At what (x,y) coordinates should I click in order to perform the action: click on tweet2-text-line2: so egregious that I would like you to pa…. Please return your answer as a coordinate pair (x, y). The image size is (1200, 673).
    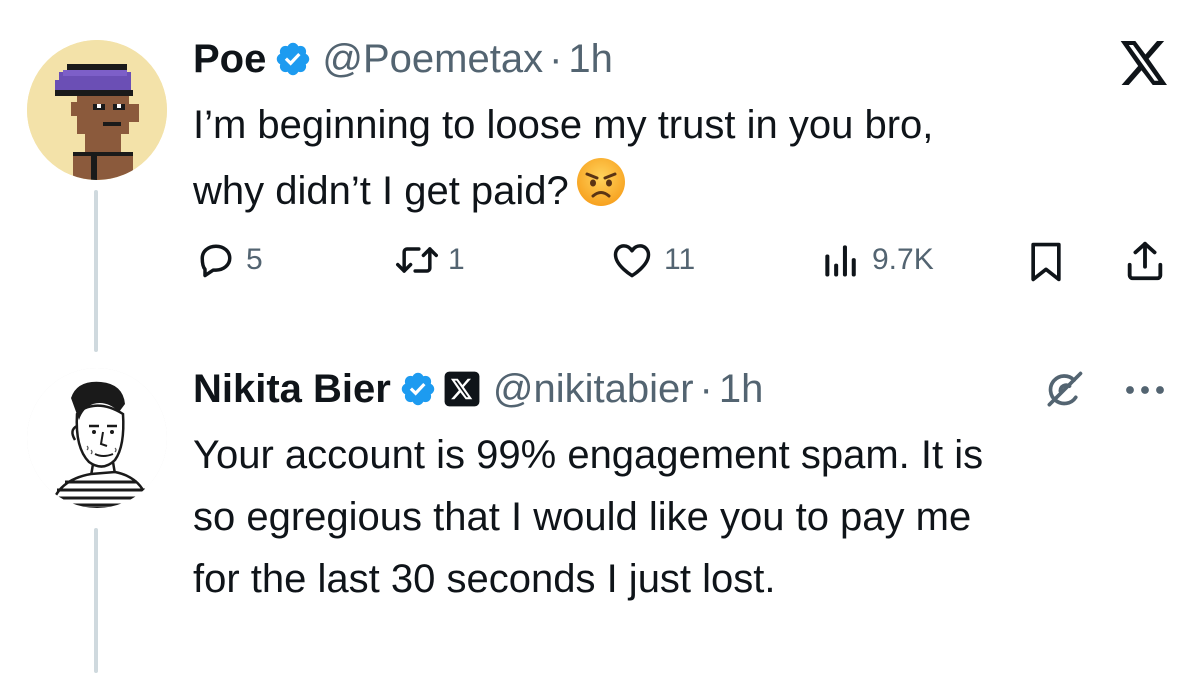
    Looking at the image, I should click on (582, 517).